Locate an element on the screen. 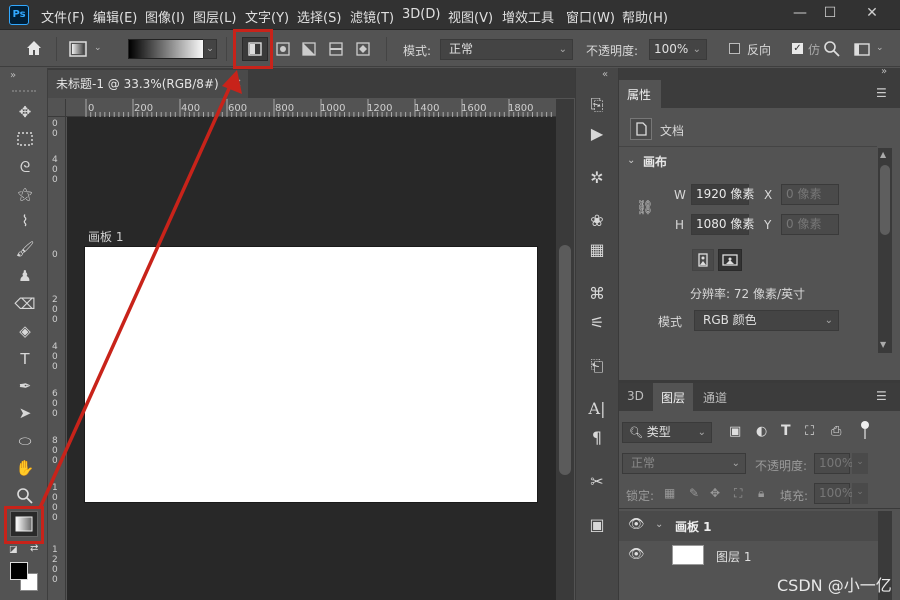  brush-tool-icon: 🖌︎ is located at coordinates (25, 249).